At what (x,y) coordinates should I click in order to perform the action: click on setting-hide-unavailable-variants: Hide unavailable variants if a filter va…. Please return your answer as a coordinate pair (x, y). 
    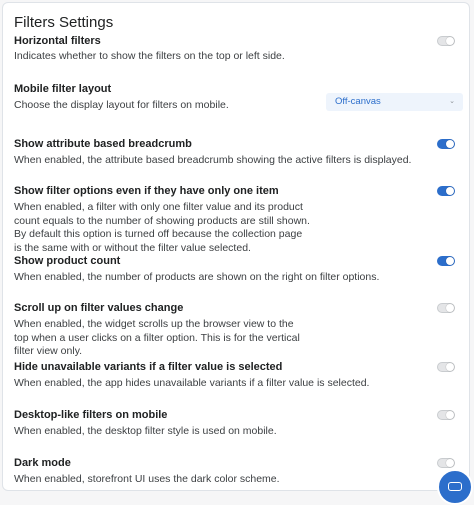
    Looking at the image, I should click on (239, 375).